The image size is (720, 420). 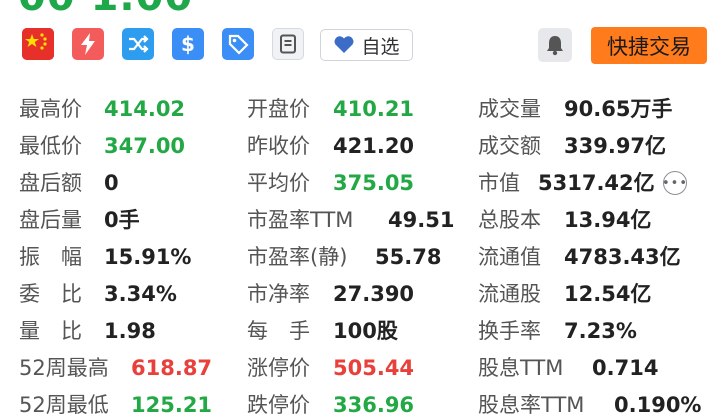 What do you see at coordinates (278, 331) in the screenshot?
I see `stat-label: 每 手` at bounding box center [278, 331].